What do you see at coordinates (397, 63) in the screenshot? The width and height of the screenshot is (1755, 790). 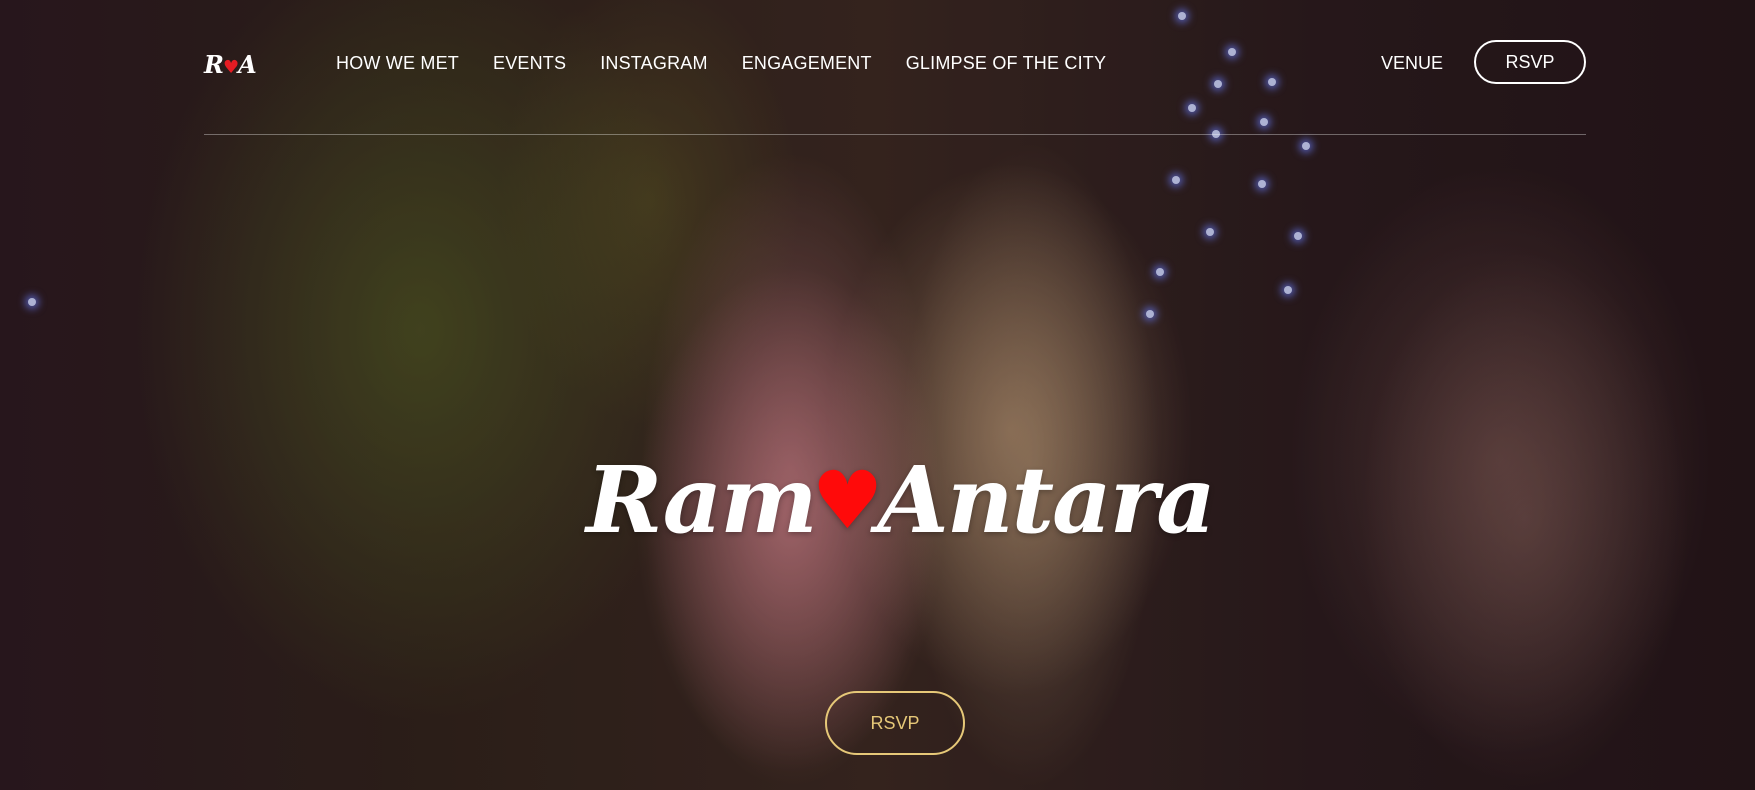 I see `nav-link-how-we-met: HOW WE MET` at bounding box center [397, 63].